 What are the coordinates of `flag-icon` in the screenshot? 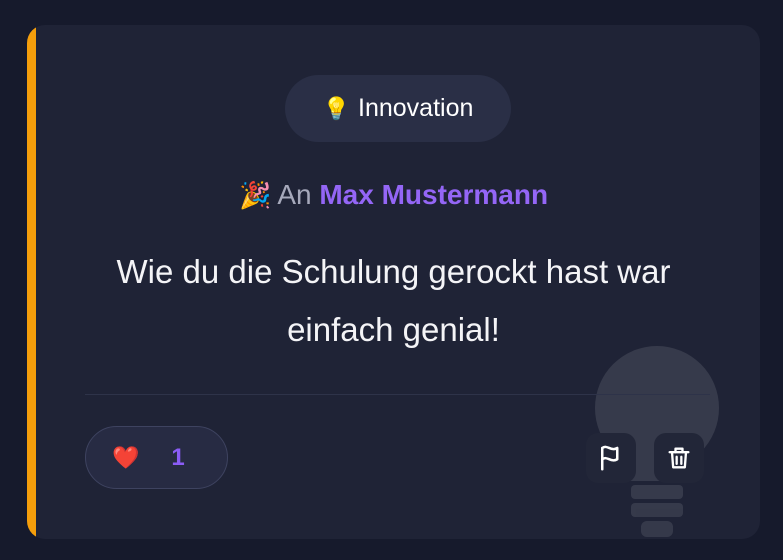 It's located at (610, 458).